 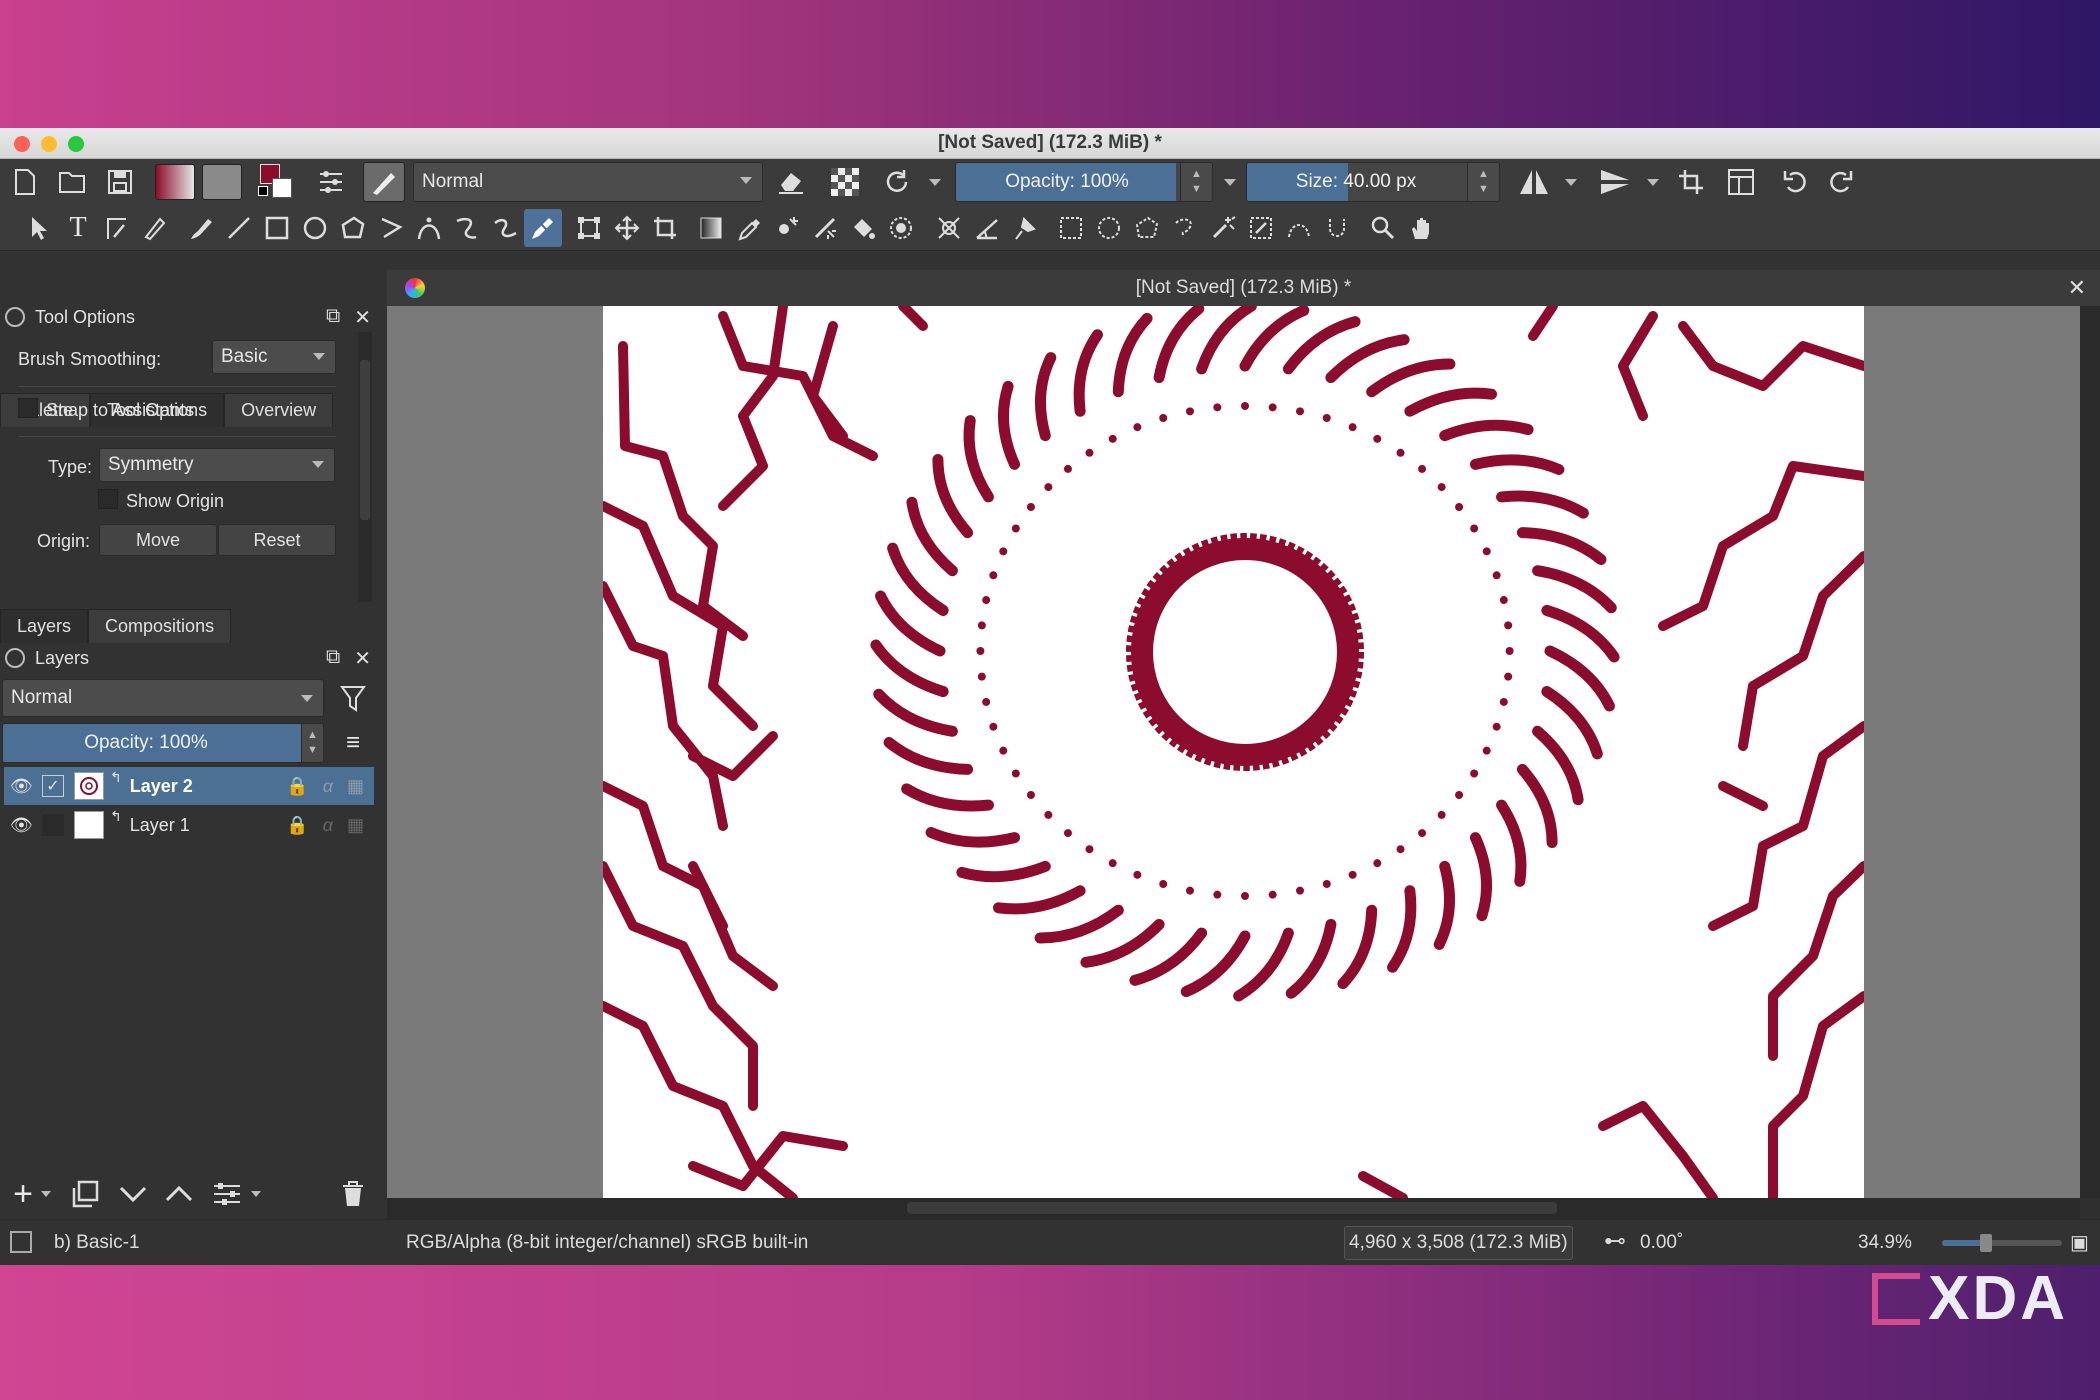 What do you see at coordinates (901, 228) in the screenshot?
I see `enclose-fill-icon` at bounding box center [901, 228].